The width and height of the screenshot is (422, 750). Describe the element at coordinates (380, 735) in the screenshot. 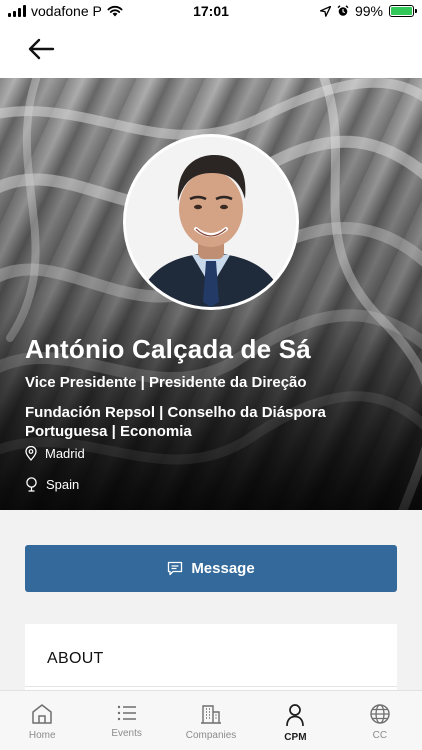

I see `tab-label: CC` at that location.